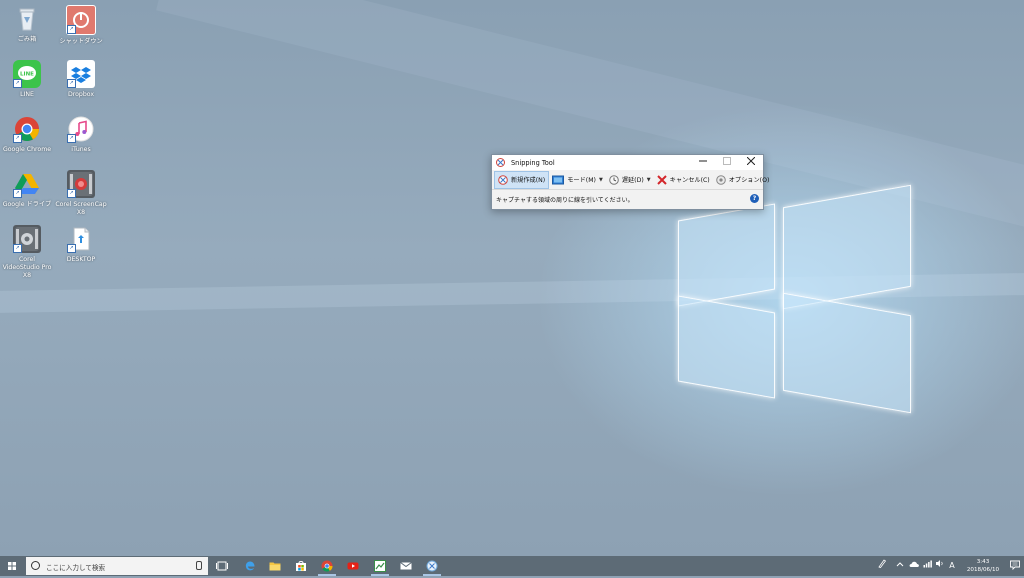 The height and width of the screenshot is (578, 1024). I want to click on options-label: オプション(O), so click(749, 180).